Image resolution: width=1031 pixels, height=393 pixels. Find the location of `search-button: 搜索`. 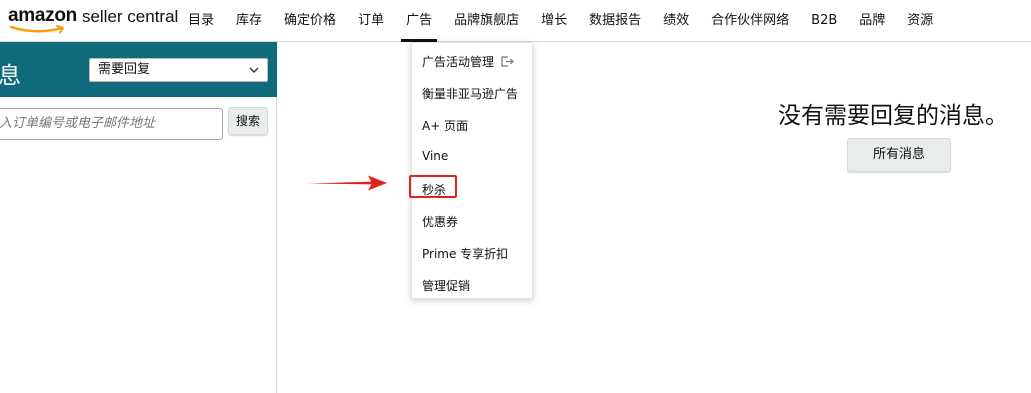

search-button: 搜索 is located at coordinates (248, 121).